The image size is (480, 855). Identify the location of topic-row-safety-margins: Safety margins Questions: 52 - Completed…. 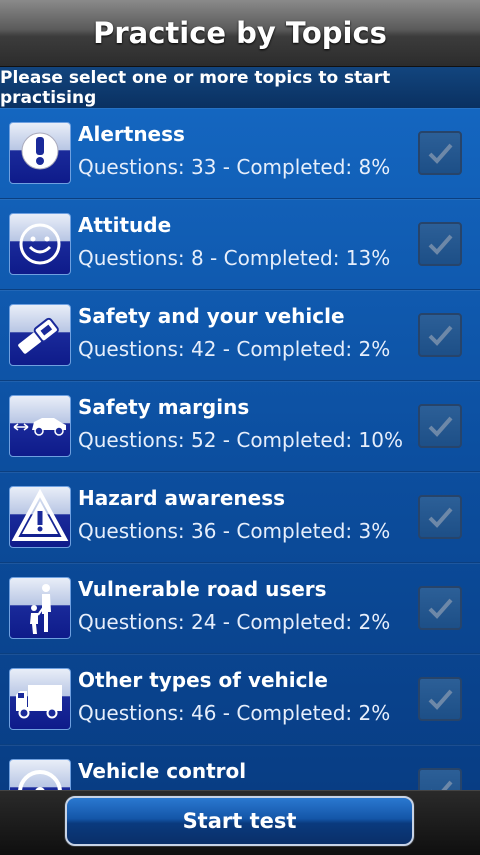
(240, 426).